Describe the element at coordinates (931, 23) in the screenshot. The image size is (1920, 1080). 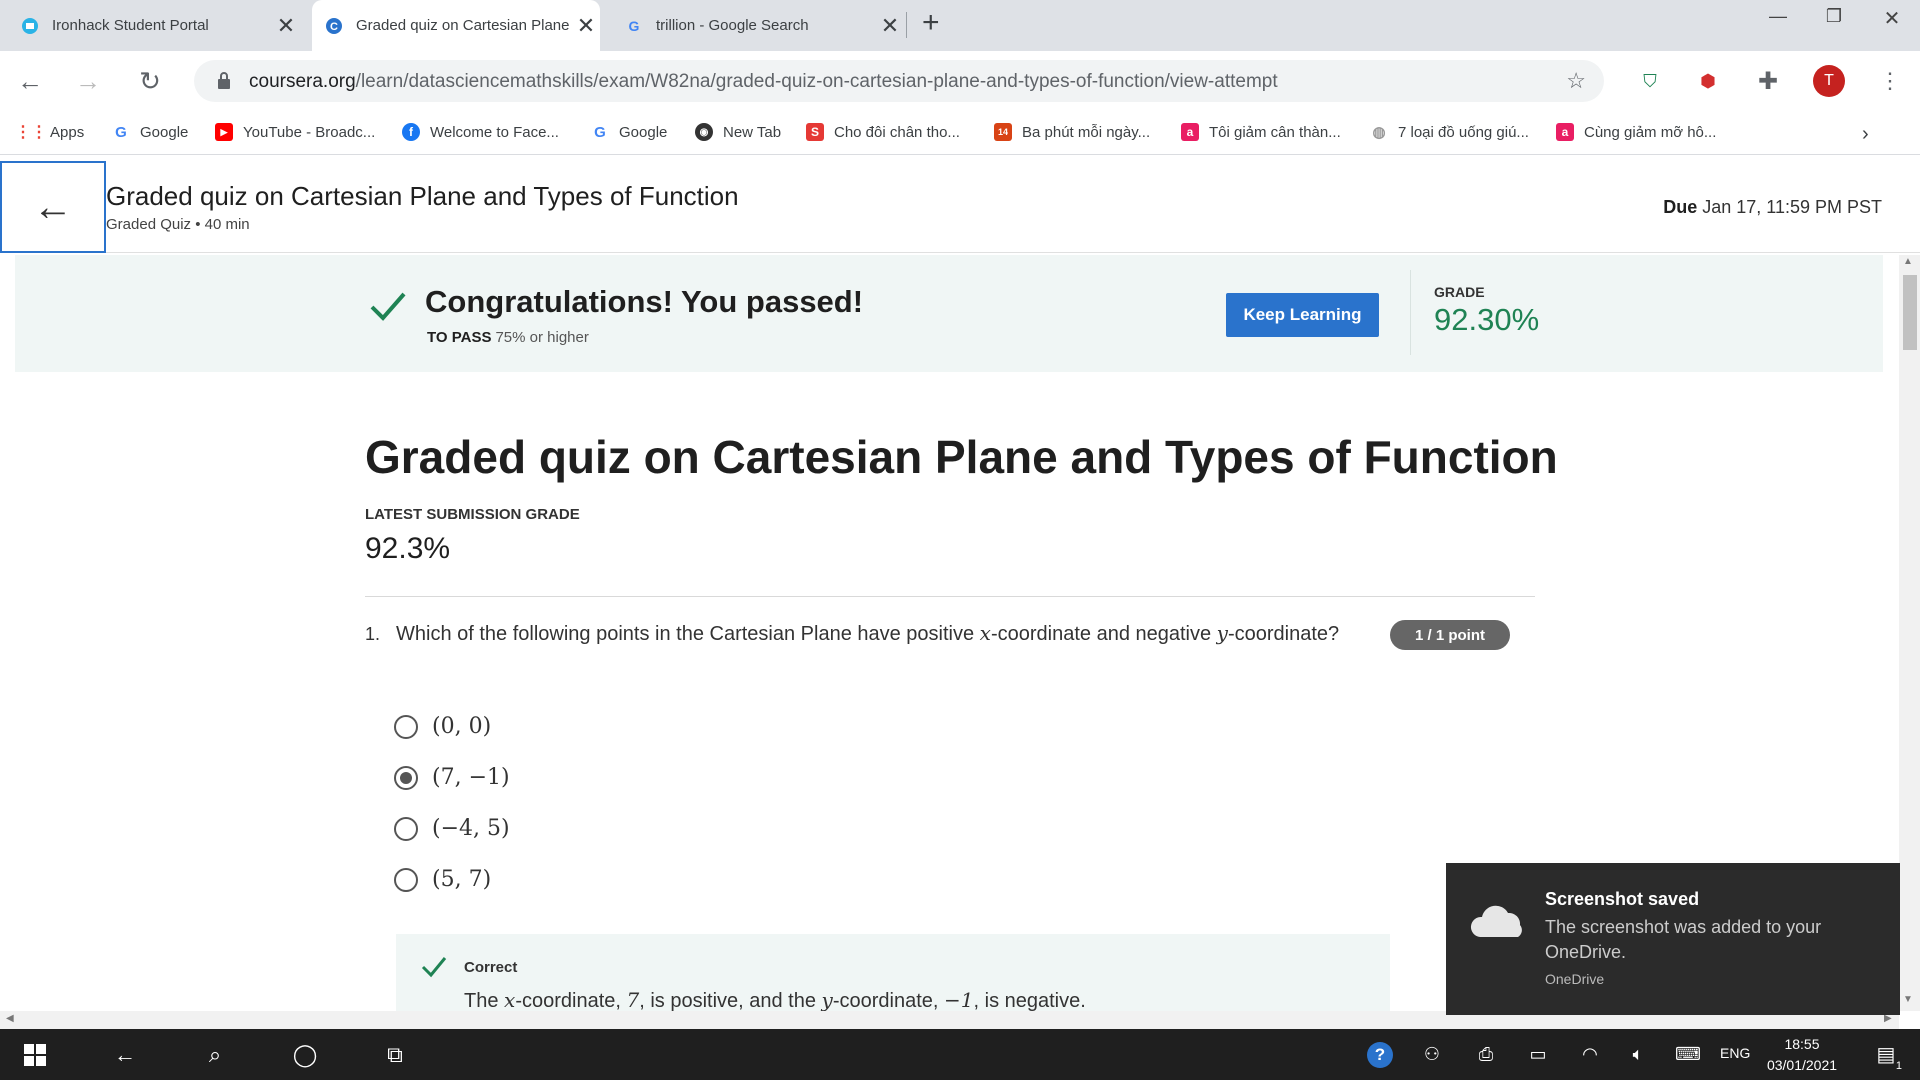
I see `new-tab-button: +` at that location.